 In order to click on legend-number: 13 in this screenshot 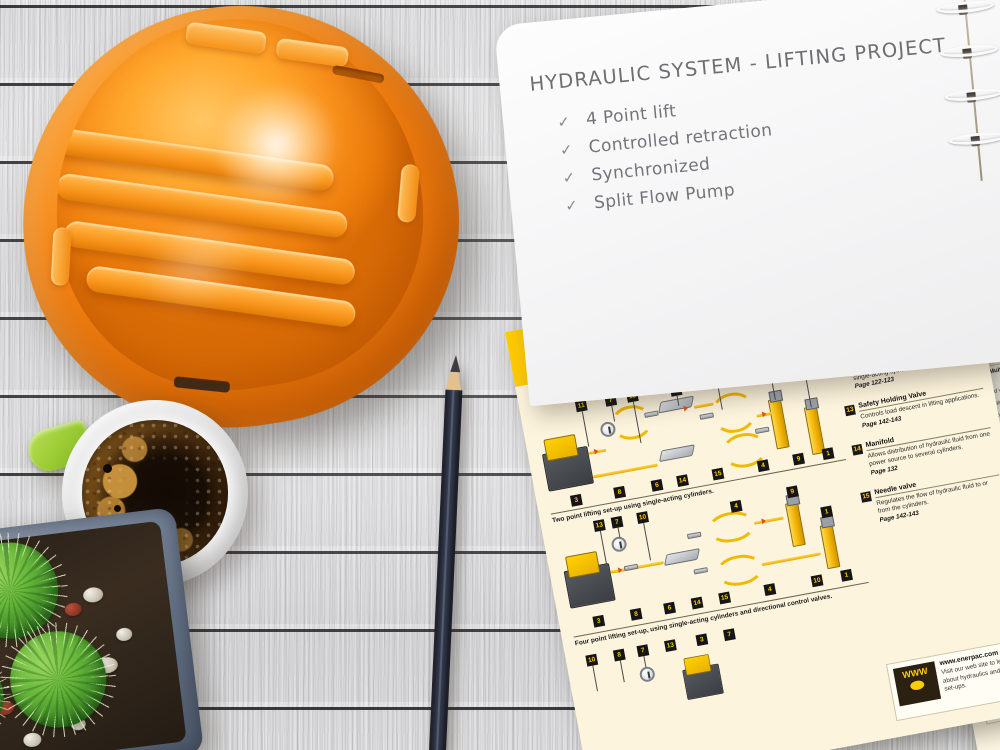, I will do `click(850, 410)`.